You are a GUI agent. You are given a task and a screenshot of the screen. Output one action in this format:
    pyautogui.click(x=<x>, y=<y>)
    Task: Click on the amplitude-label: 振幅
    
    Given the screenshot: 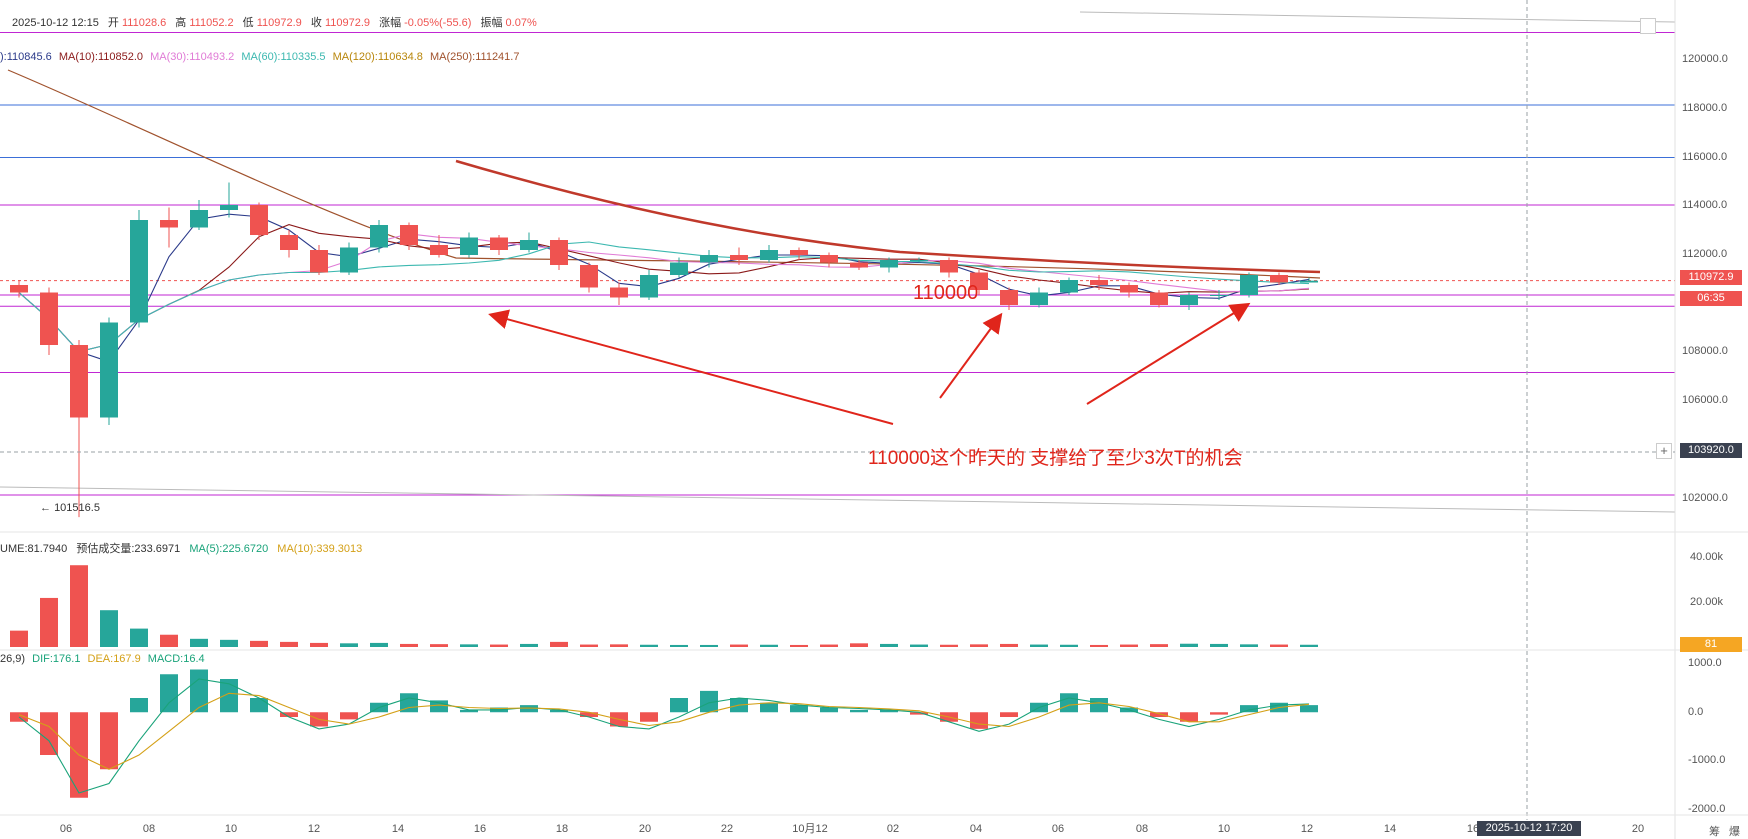 What is the action you would take?
    pyautogui.click(x=491, y=23)
    